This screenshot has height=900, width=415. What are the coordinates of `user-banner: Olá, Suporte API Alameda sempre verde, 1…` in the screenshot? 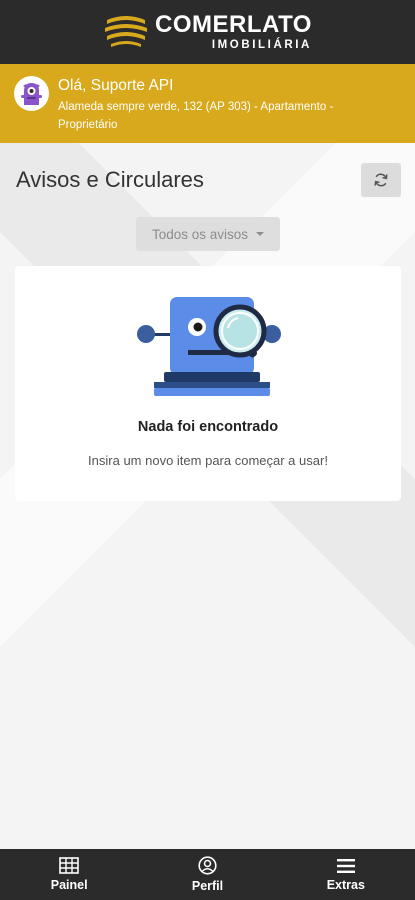 It's located at (207, 103).